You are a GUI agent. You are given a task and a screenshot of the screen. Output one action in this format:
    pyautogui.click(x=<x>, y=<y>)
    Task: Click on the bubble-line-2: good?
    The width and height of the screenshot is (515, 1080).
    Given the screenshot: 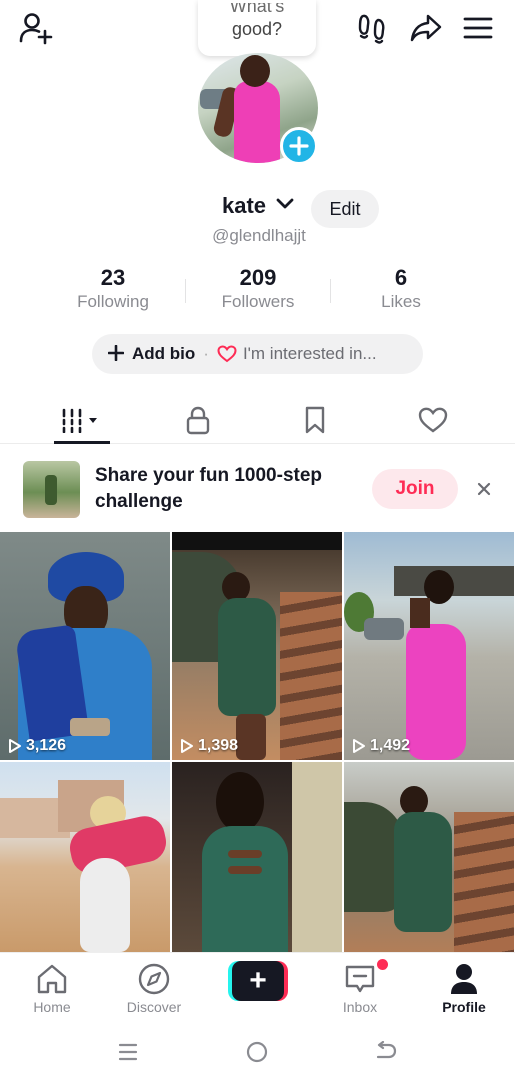 What is the action you would take?
    pyautogui.click(x=257, y=29)
    